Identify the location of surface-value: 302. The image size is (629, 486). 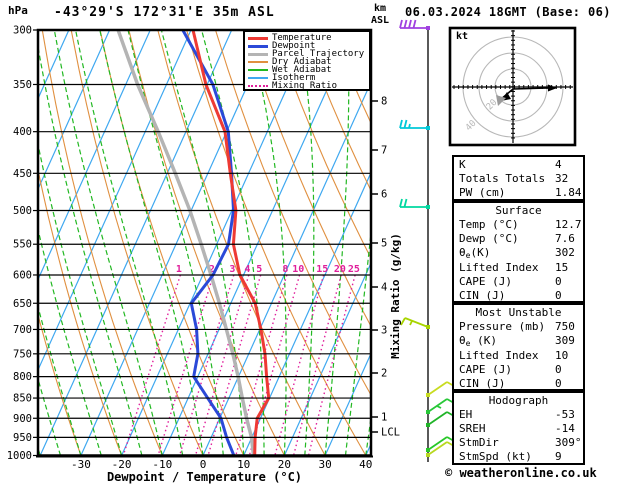
(565, 252).